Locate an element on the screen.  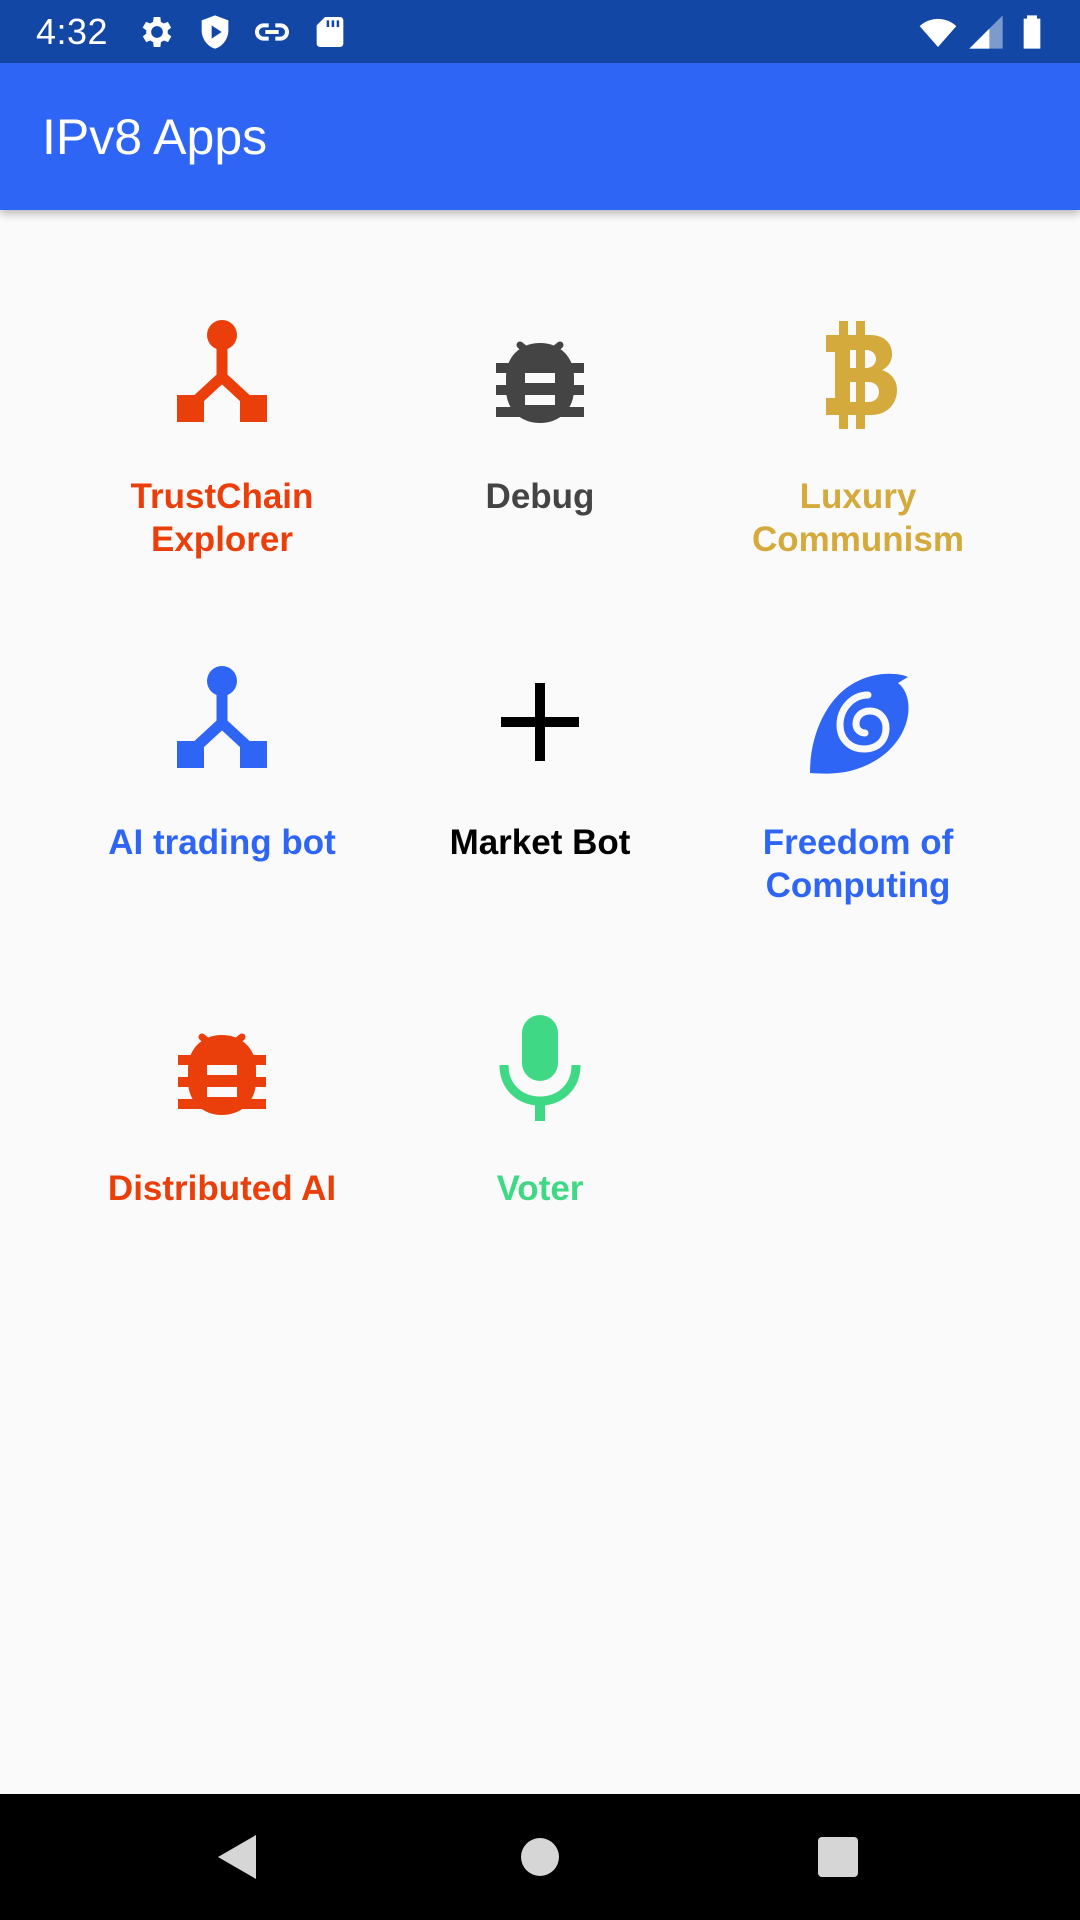
app-label: Luxury Communism is located at coordinates (858, 518).